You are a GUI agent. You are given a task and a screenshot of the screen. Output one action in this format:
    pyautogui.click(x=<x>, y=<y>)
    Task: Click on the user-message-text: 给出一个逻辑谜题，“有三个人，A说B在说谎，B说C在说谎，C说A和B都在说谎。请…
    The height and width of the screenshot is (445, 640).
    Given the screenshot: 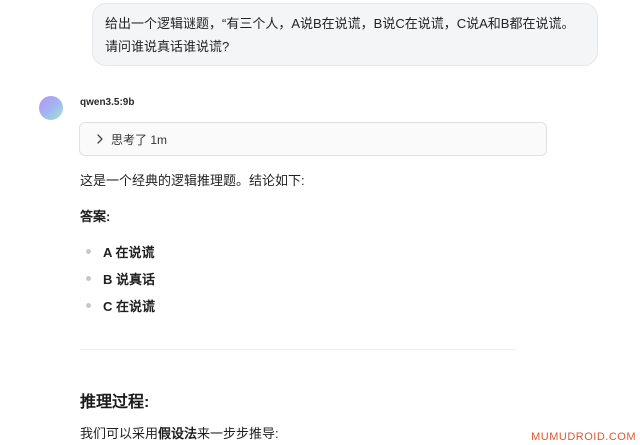 What is the action you would take?
    pyautogui.click(x=340, y=35)
    